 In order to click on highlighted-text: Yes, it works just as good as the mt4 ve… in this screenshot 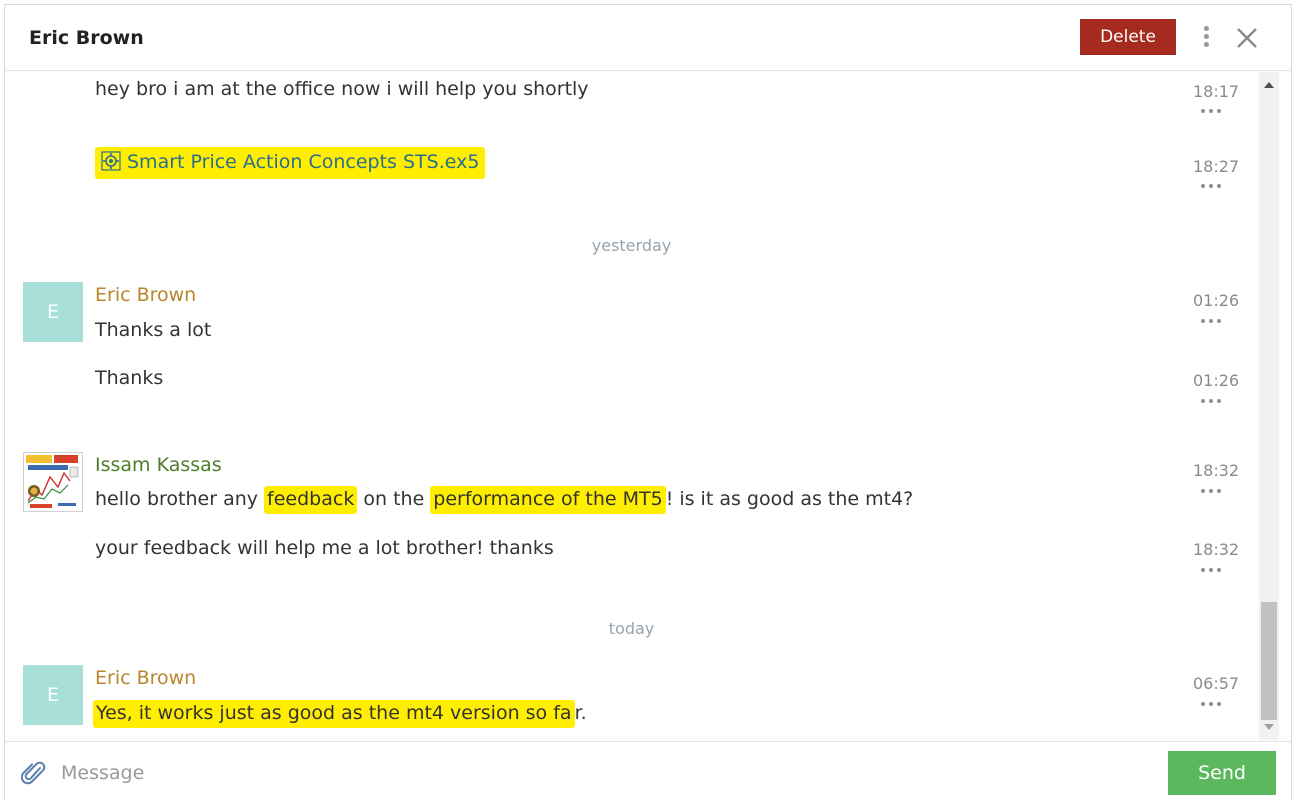, I will do `click(334, 714)`.